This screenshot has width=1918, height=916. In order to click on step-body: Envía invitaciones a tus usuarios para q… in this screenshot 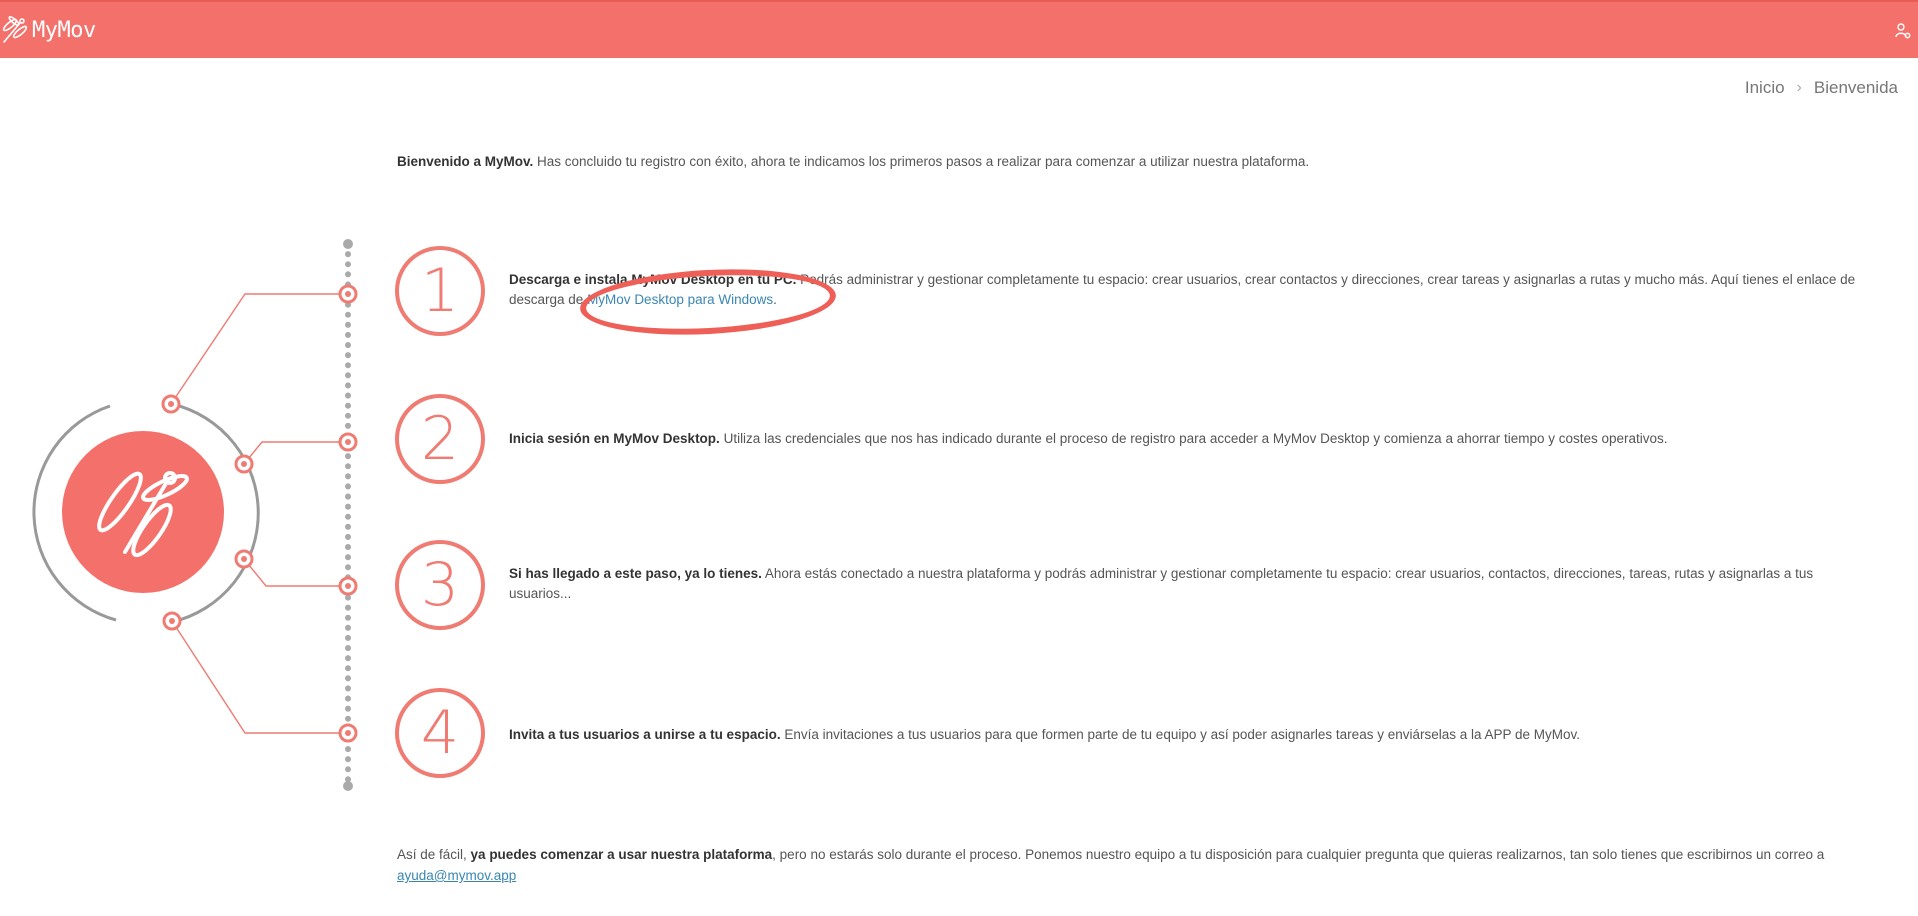, I will do `click(1180, 734)`.